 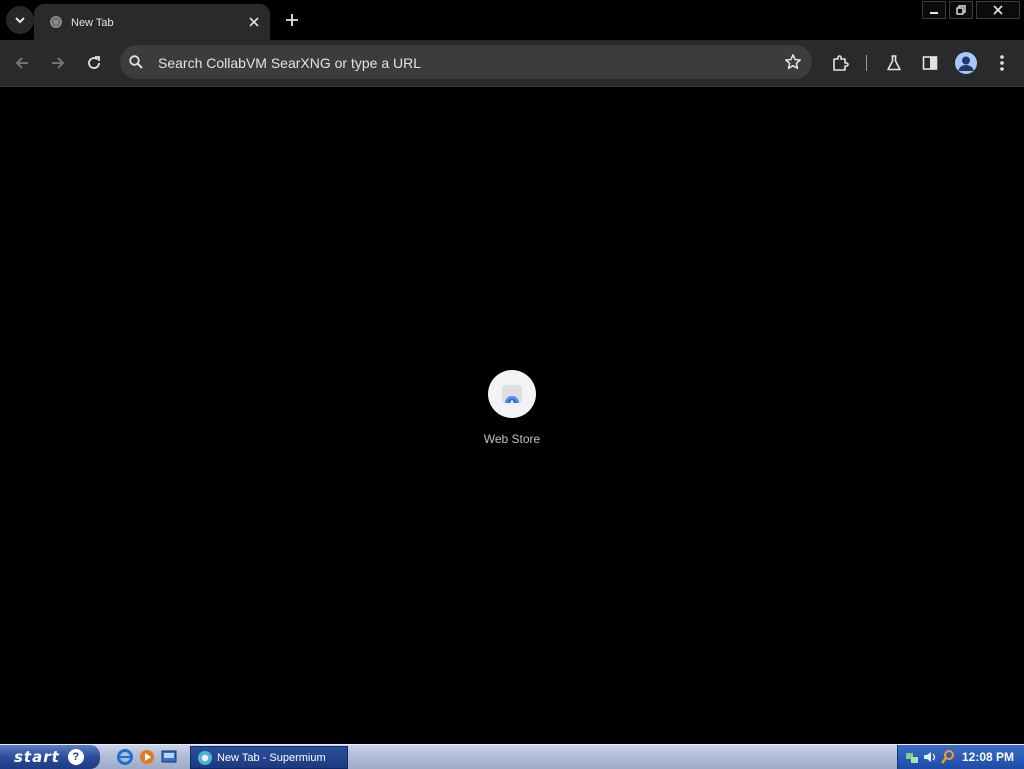 What do you see at coordinates (458, 63) in the screenshot?
I see `address-input` at bounding box center [458, 63].